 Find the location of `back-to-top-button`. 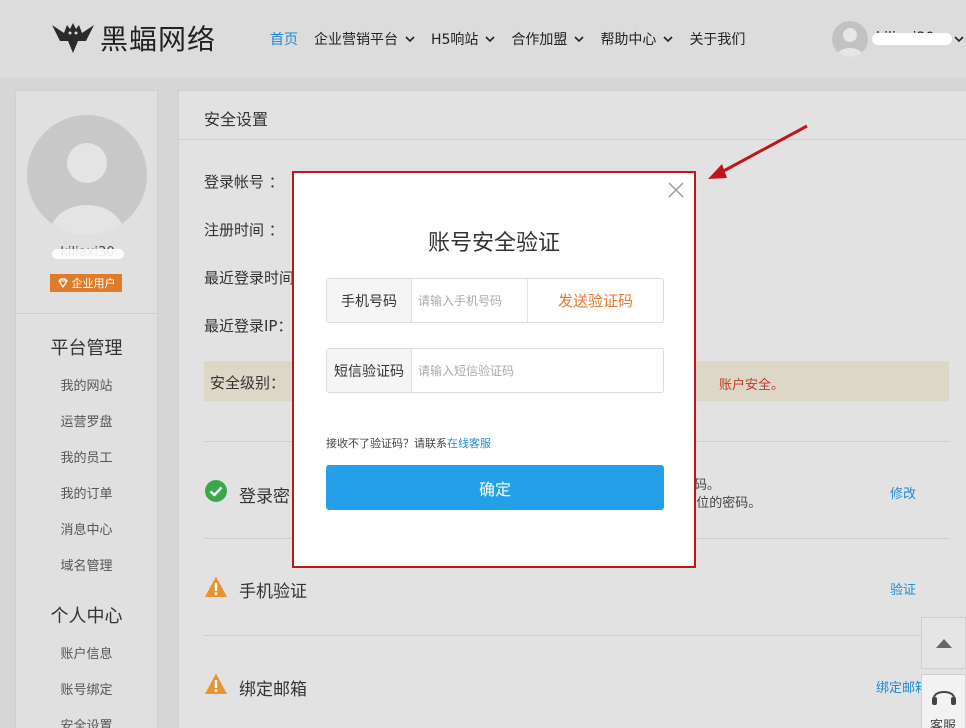

back-to-top-button is located at coordinates (943, 643).